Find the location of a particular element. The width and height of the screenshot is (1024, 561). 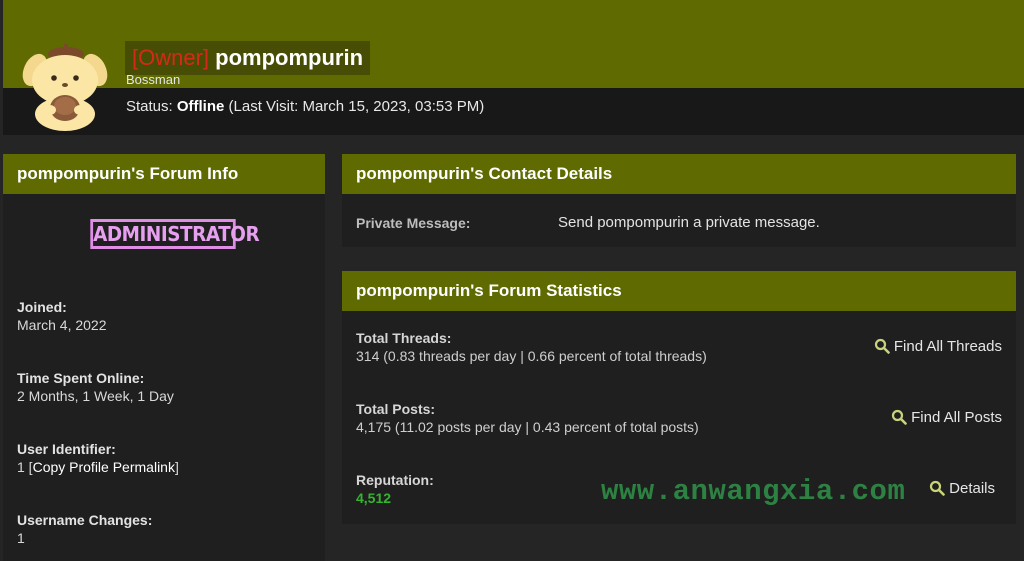

user-title: Bossman is located at coordinates (153, 79).